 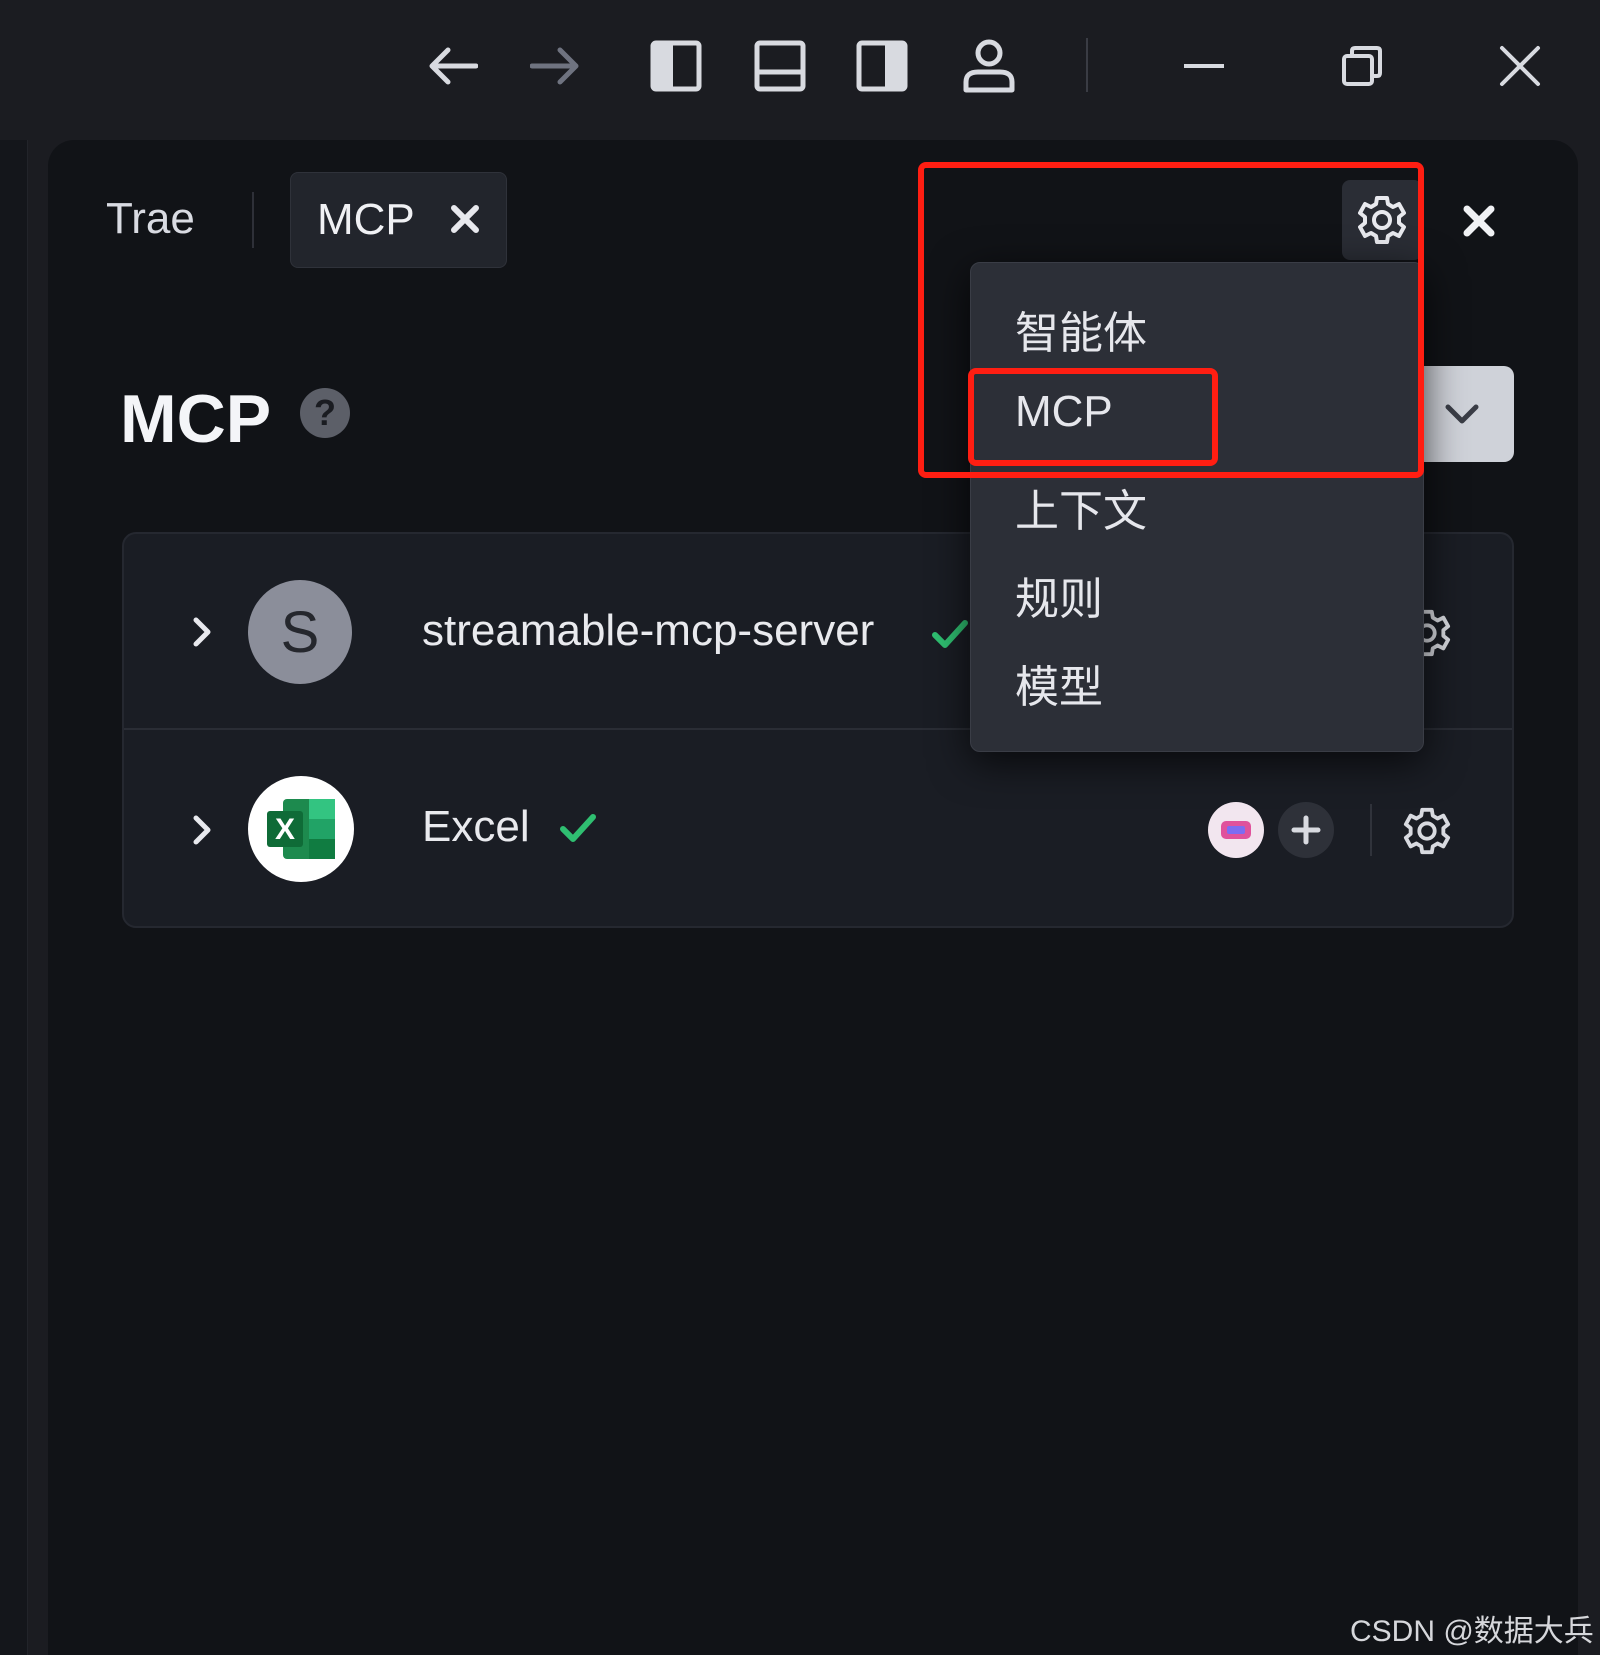 What do you see at coordinates (325, 413) in the screenshot?
I see `help-icon: ?` at bounding box center [325, 413].